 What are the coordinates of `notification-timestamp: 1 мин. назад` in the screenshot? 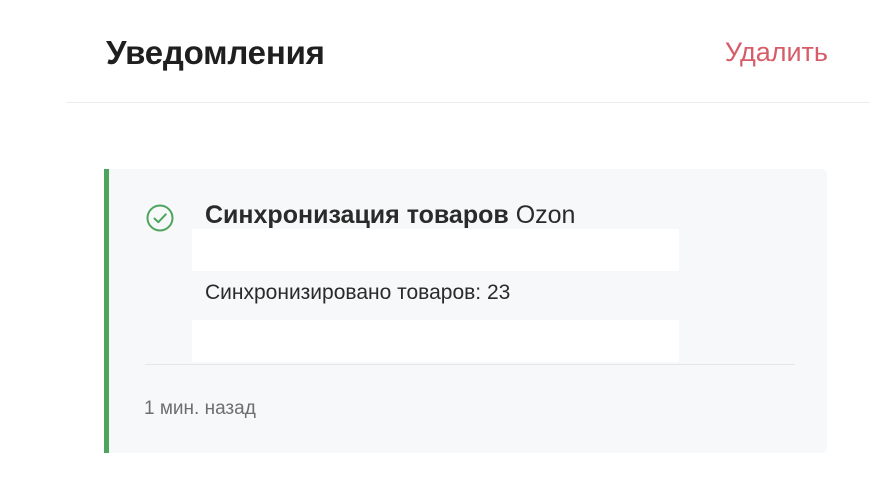 It's located at (200, 408).